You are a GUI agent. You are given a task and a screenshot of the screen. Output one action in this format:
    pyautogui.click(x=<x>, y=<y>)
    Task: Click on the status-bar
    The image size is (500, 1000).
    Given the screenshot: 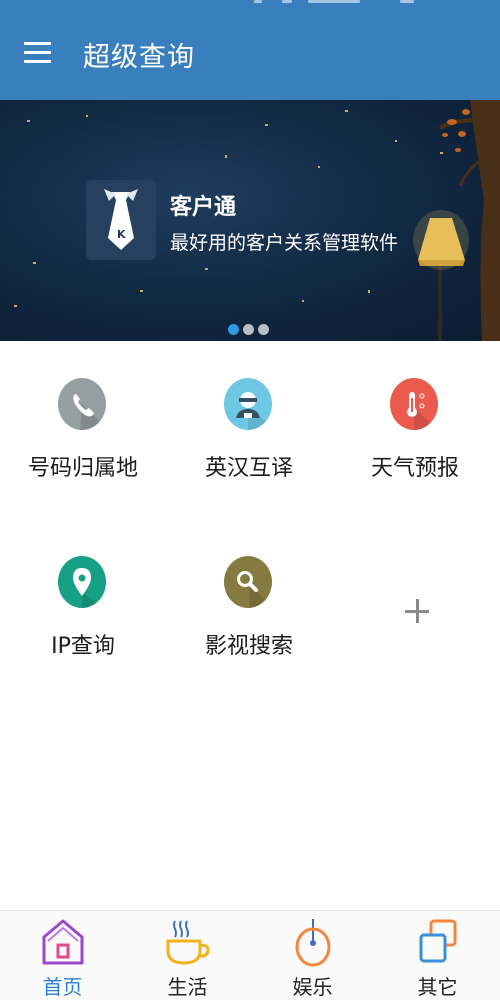 What is the action you would take?
    pyautogui.click(x=330, y=4)
    